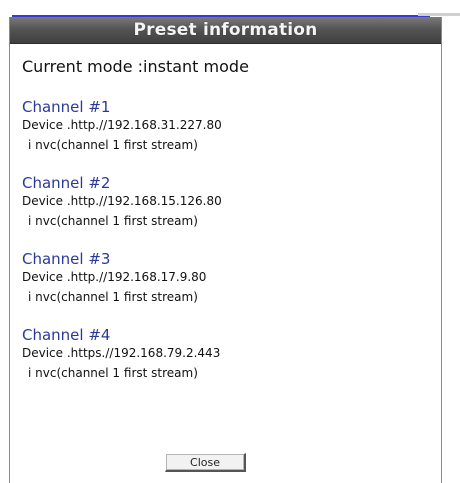 The height and width of the screenshot is (483, 460). Describe the element at coordinates (205, 462) in the screenshot. I see `close-button: Close` at that location.